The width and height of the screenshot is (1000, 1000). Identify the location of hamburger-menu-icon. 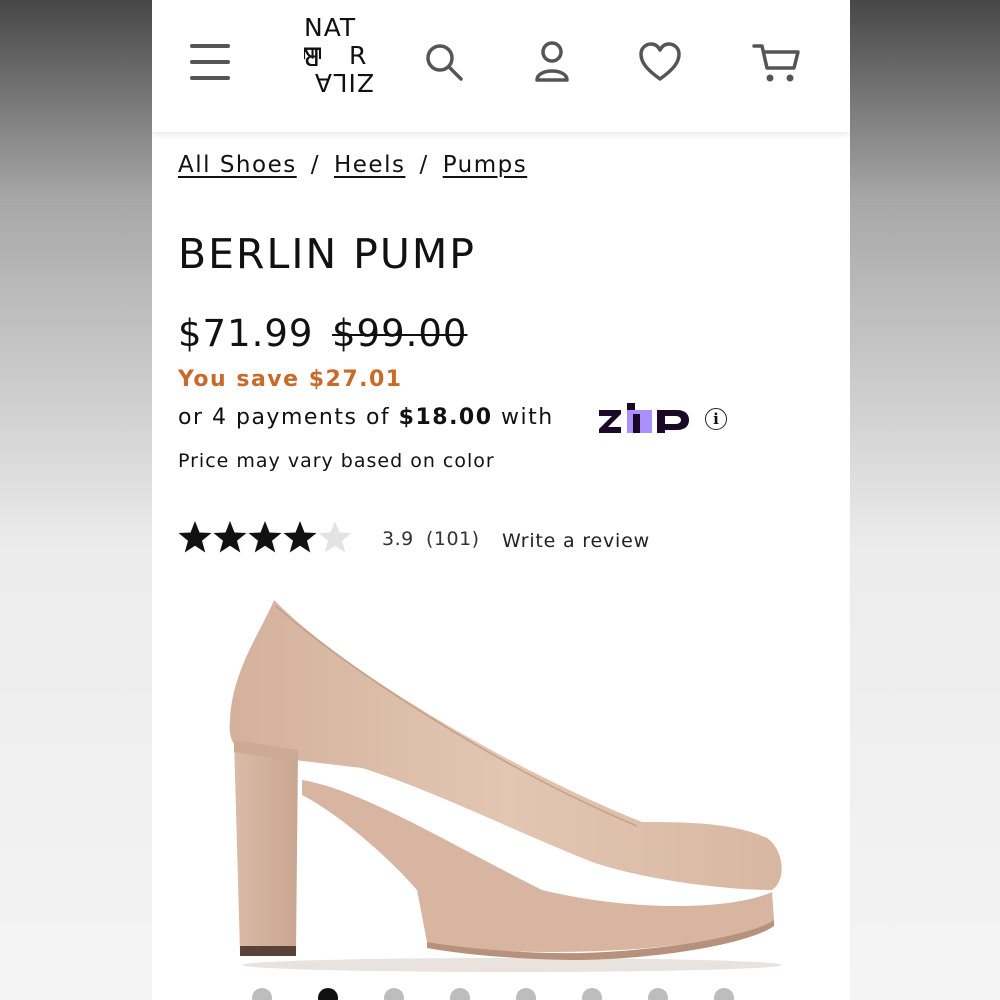
(210, 62).